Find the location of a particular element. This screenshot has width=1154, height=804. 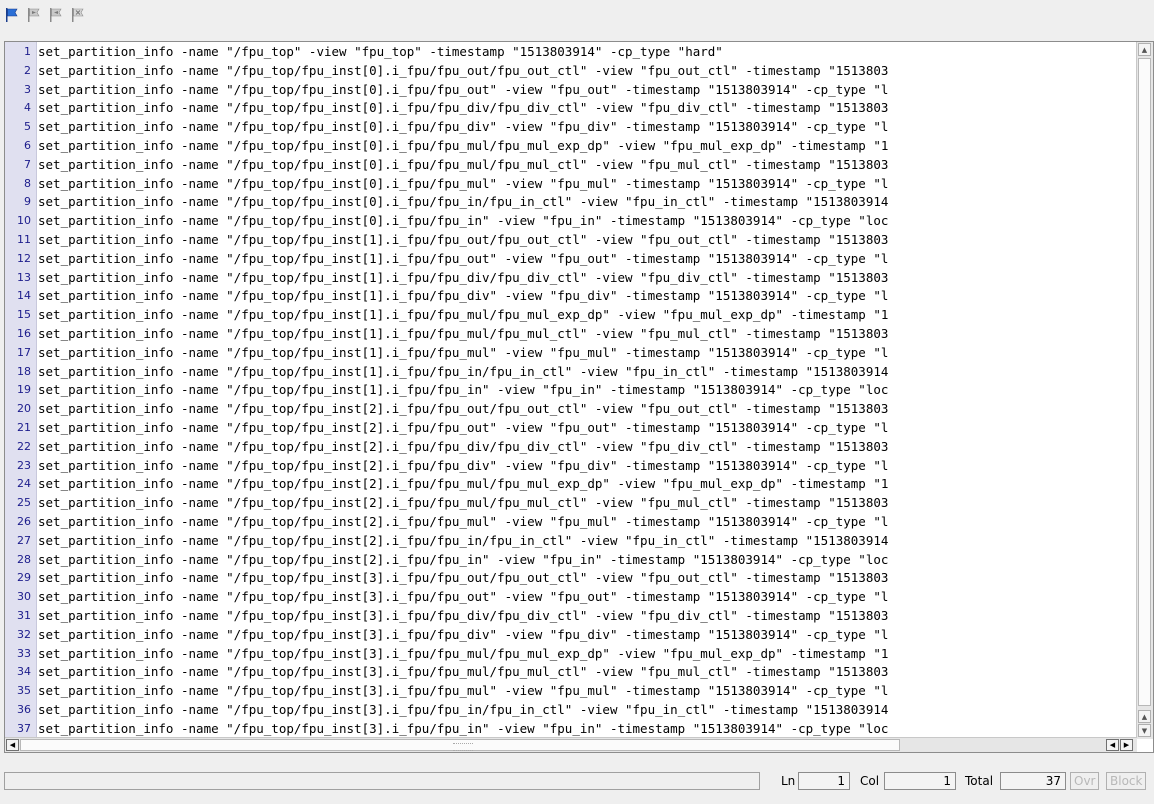

flag-next-button is located at coordinates (34, 15).